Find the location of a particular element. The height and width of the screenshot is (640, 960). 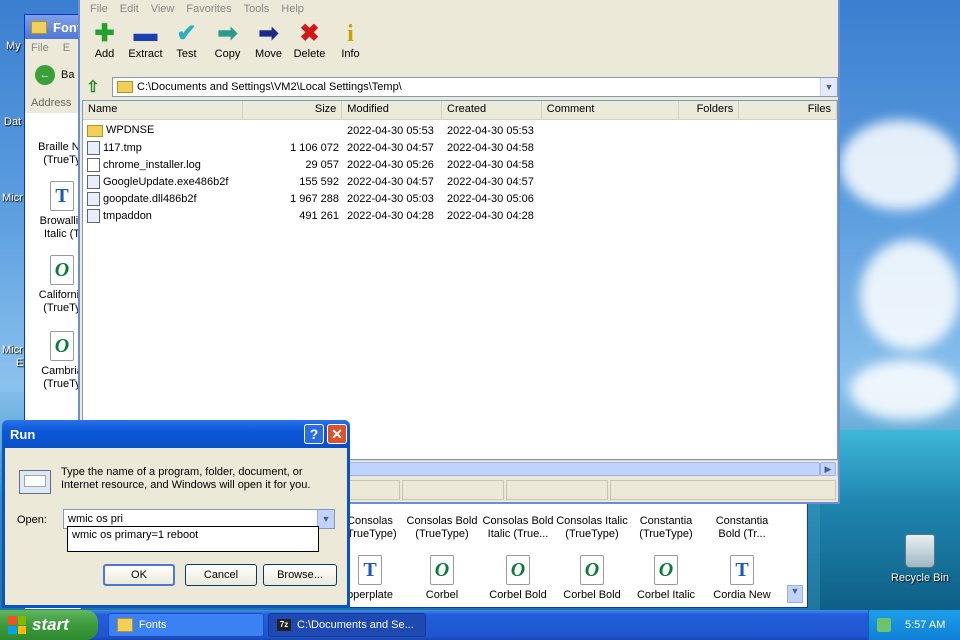

cancel-button: Cancel is located at coordinates (221, 575).